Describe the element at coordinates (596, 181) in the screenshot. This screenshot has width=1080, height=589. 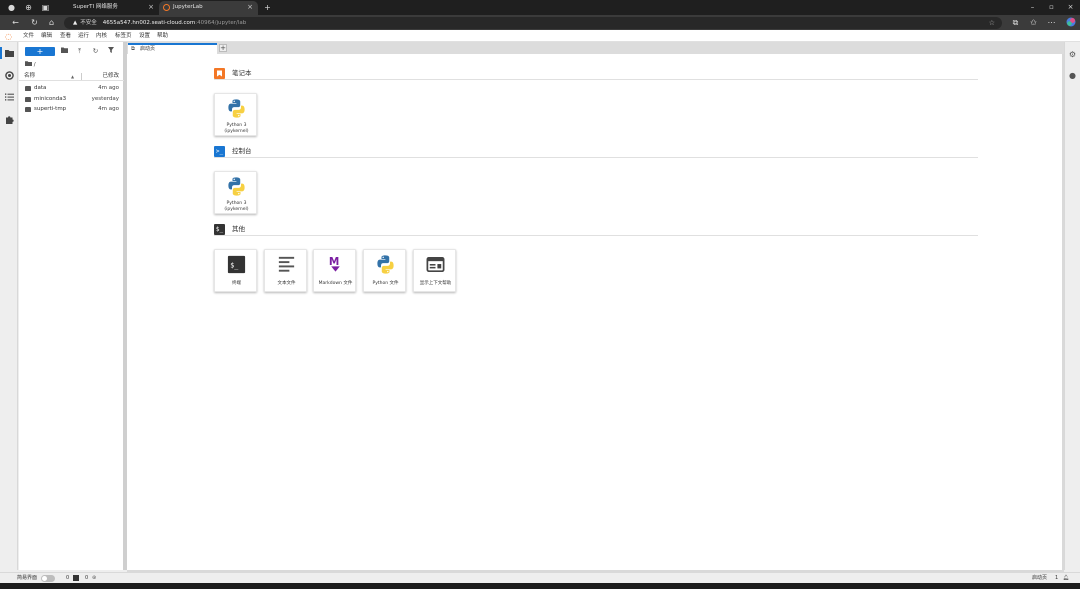
I see `console-section: >_ 控制台 Python 3 (ipykernel)` at that location.